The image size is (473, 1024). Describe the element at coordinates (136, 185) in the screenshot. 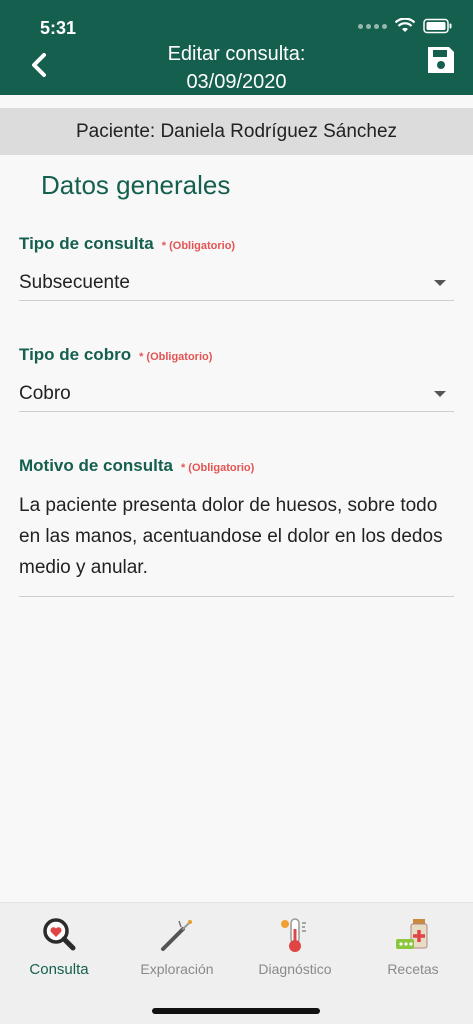

I see `section-title: Datos generales` at that location.